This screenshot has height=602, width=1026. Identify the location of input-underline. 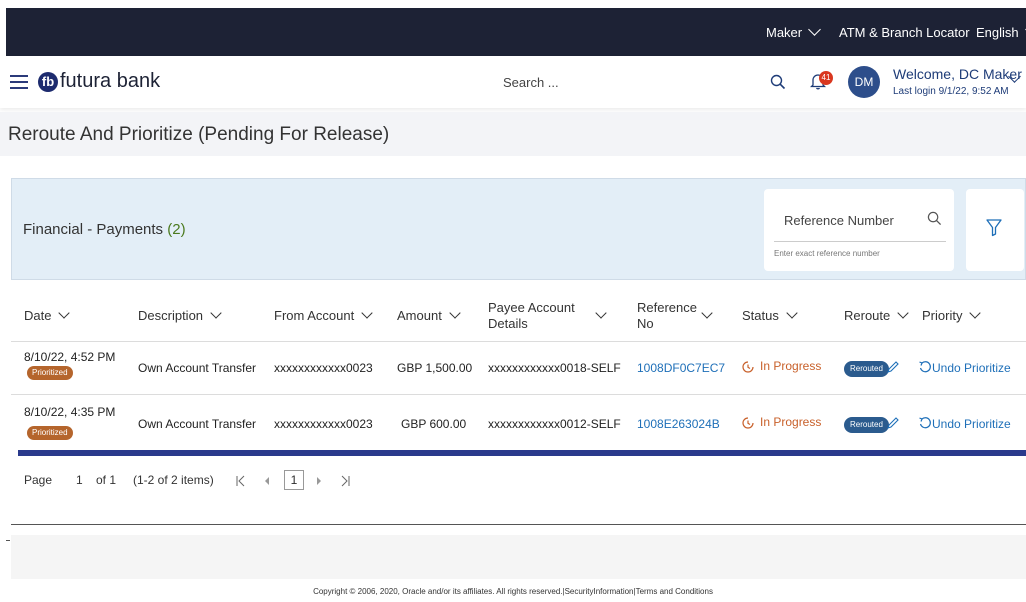
(860, 241).